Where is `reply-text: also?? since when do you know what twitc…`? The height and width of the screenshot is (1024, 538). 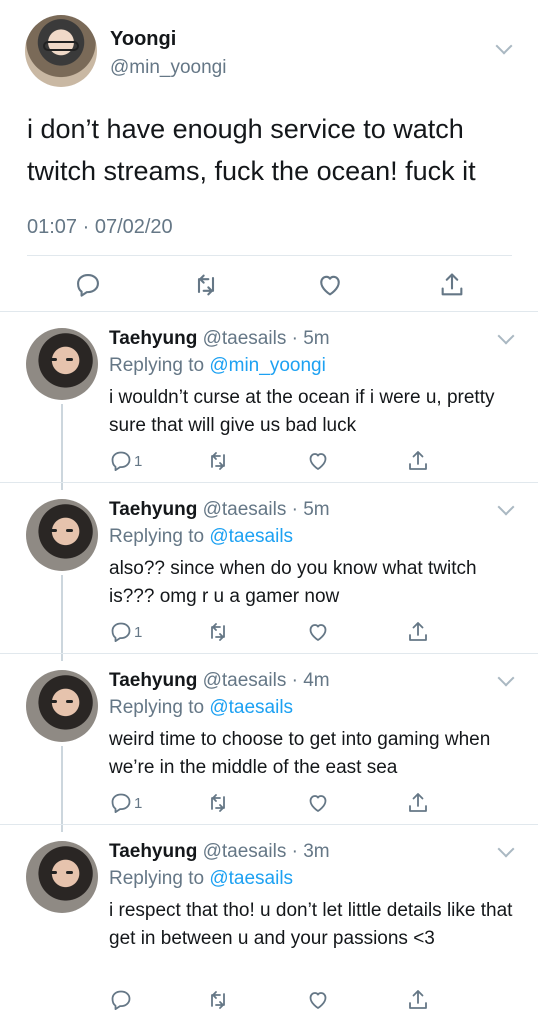
reply-text: also?? since when do you know what twitc… is located at coordinates (293, 582).